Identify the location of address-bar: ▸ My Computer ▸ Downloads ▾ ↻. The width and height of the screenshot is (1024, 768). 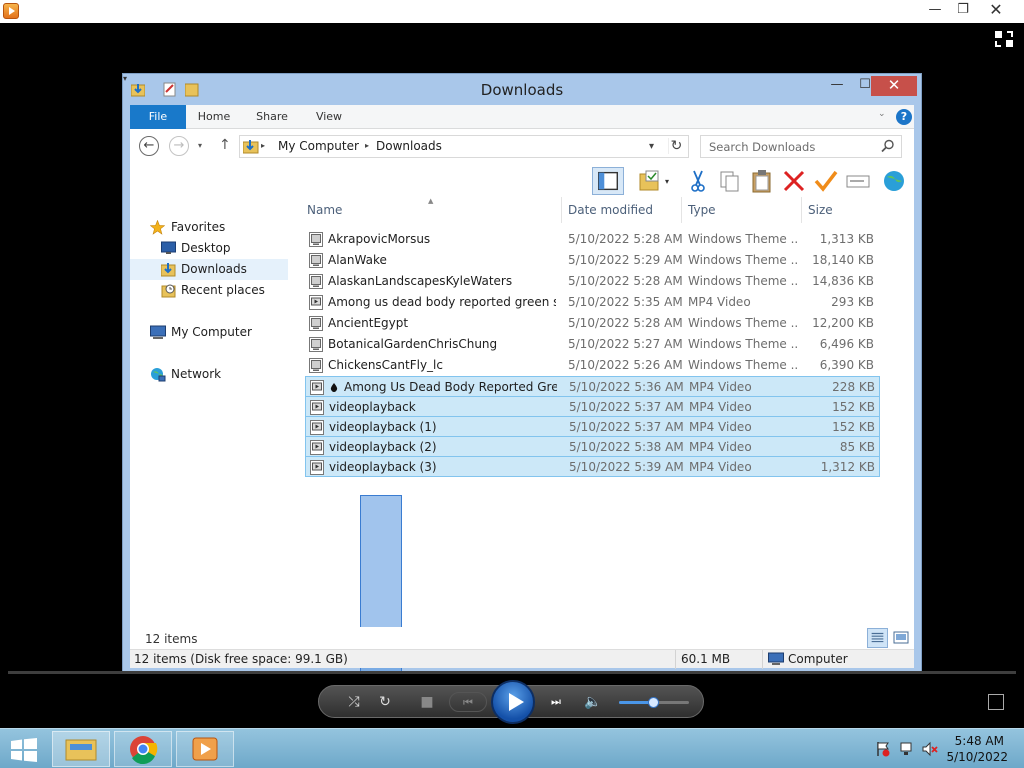
(464, 146).